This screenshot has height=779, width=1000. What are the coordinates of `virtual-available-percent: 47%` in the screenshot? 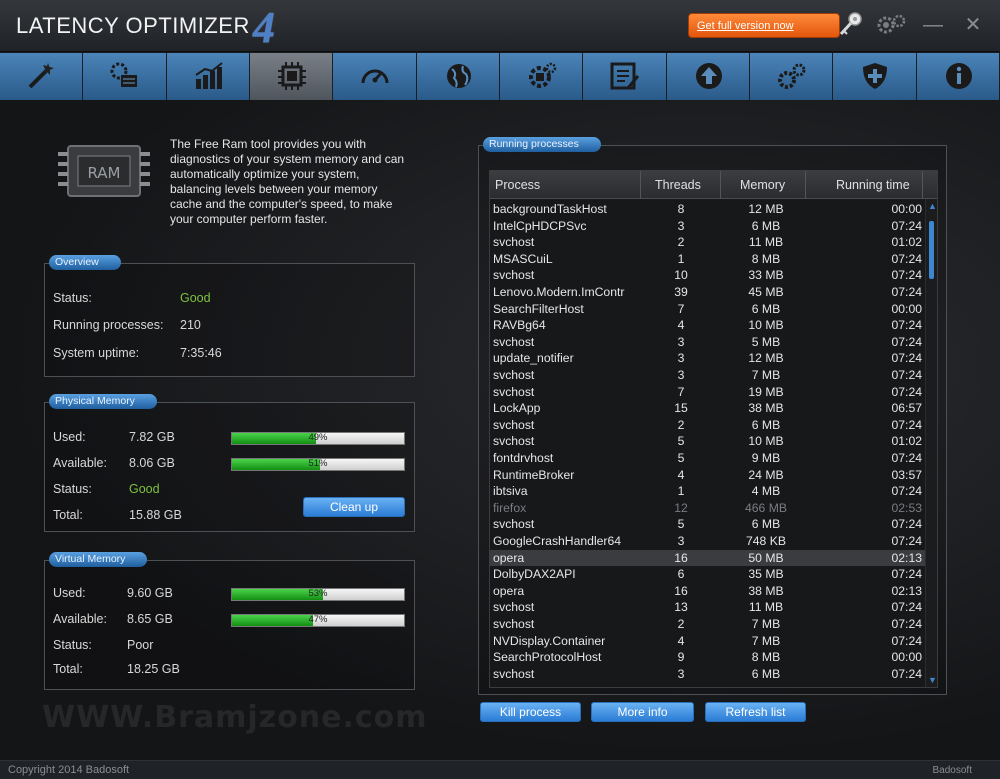 It's located at (318, 619).